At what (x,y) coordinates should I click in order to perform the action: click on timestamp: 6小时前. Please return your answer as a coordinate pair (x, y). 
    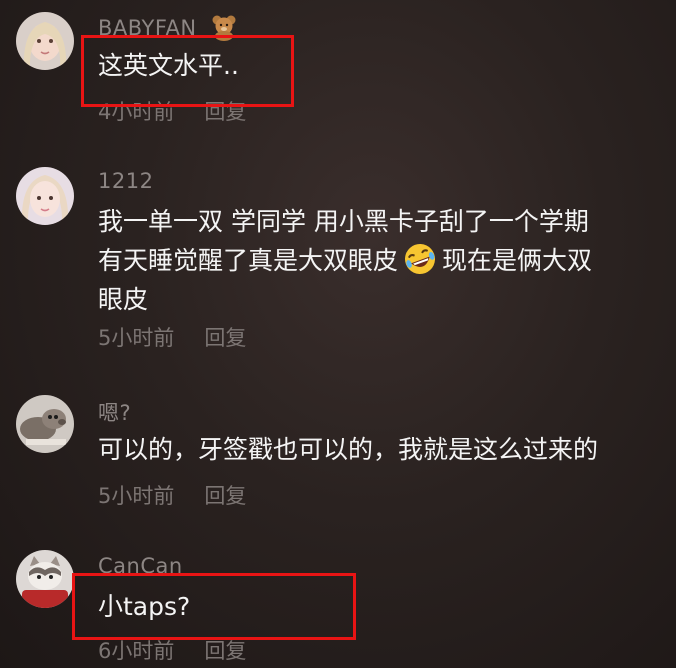
    Looking at the image, I should click on (136, 651).